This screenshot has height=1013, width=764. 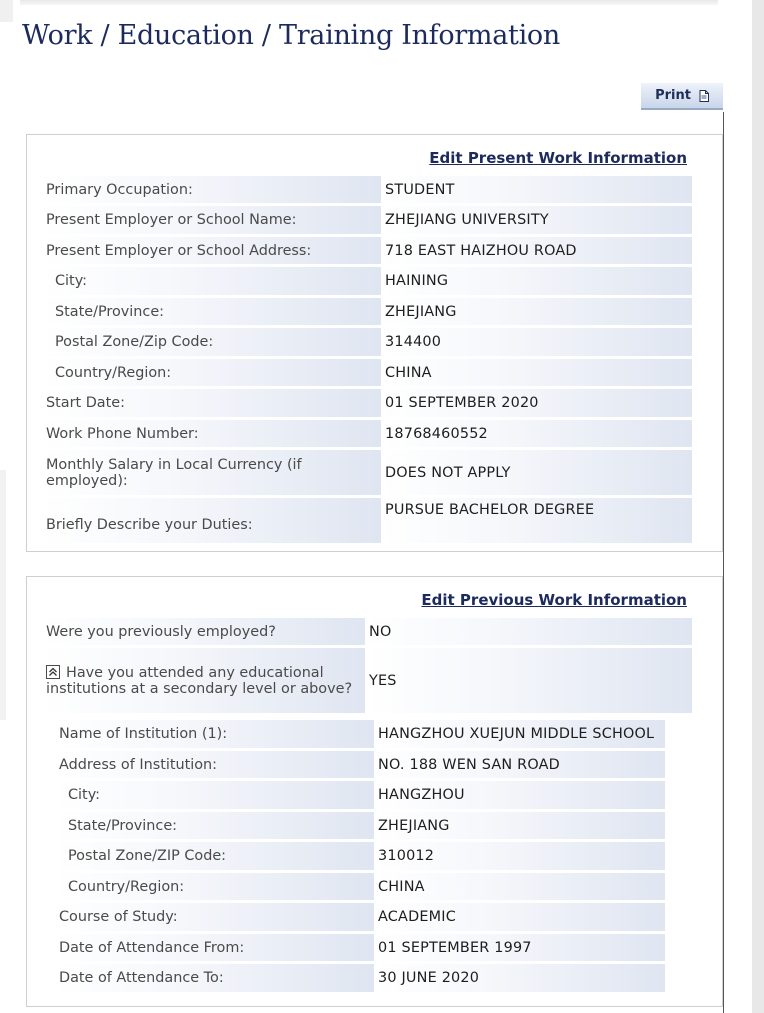 What do you see at coordinates (673, 95) in the screenshot?
I see `print-label: Print` at bounding box center [673, 95].